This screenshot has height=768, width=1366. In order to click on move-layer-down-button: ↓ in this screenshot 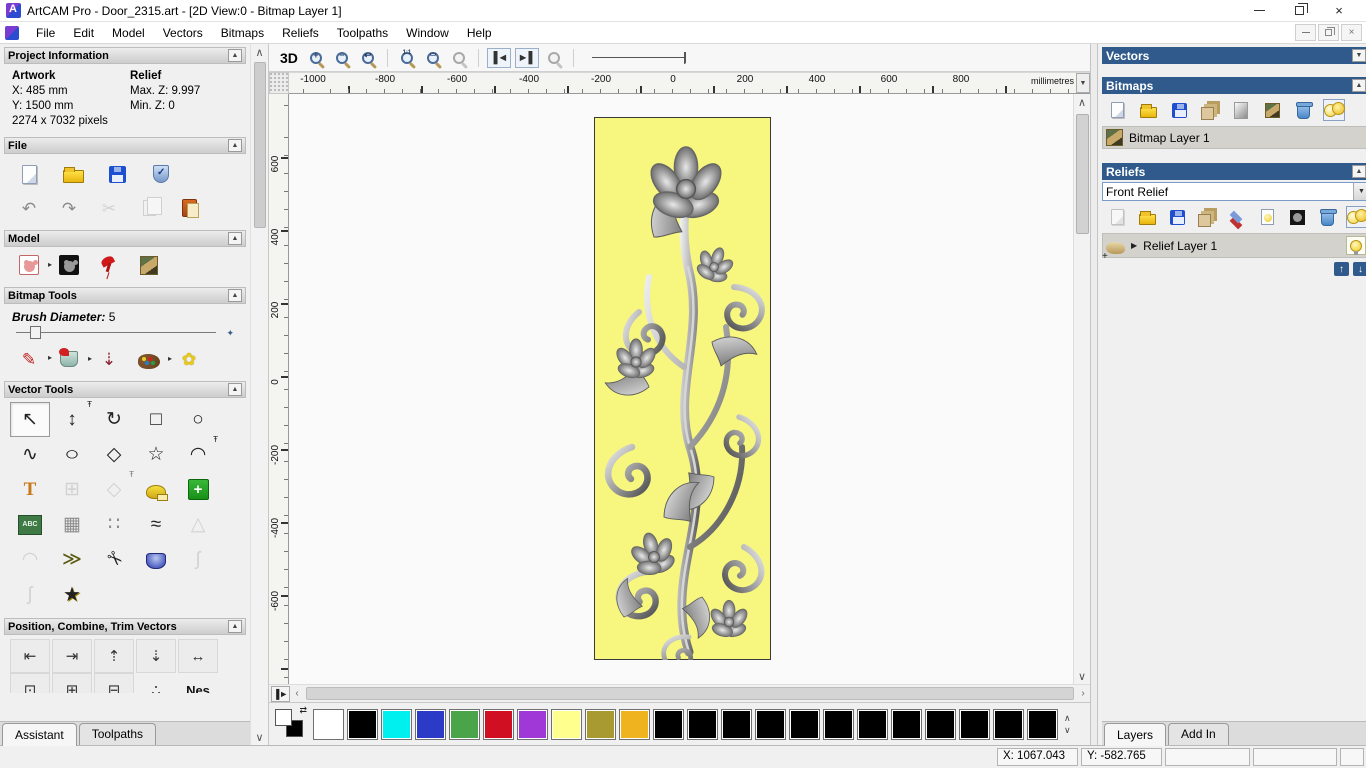, I will do `click(1359, 269)`.